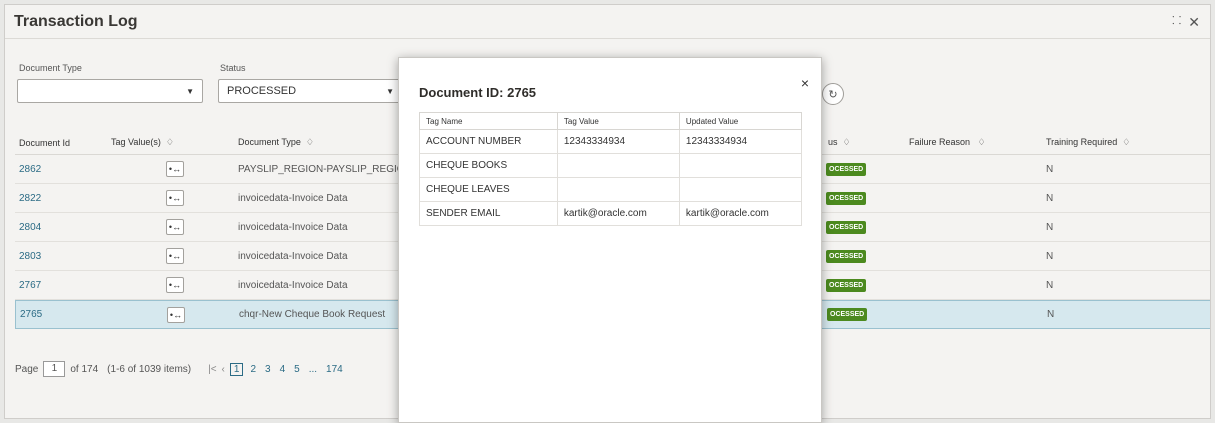 This screenshot has width=1215, height=423. What do you see at coordinates (212, 369) in the screenshot?
I see `first-page-icon: |<` at bounding box center [212, 369].